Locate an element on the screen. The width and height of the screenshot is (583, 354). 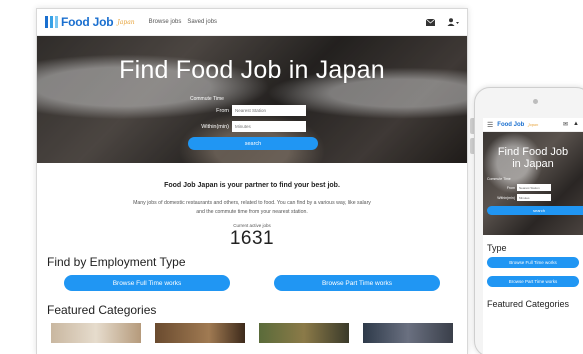
user-icon: ▲ is located at coordinates (576, 124).